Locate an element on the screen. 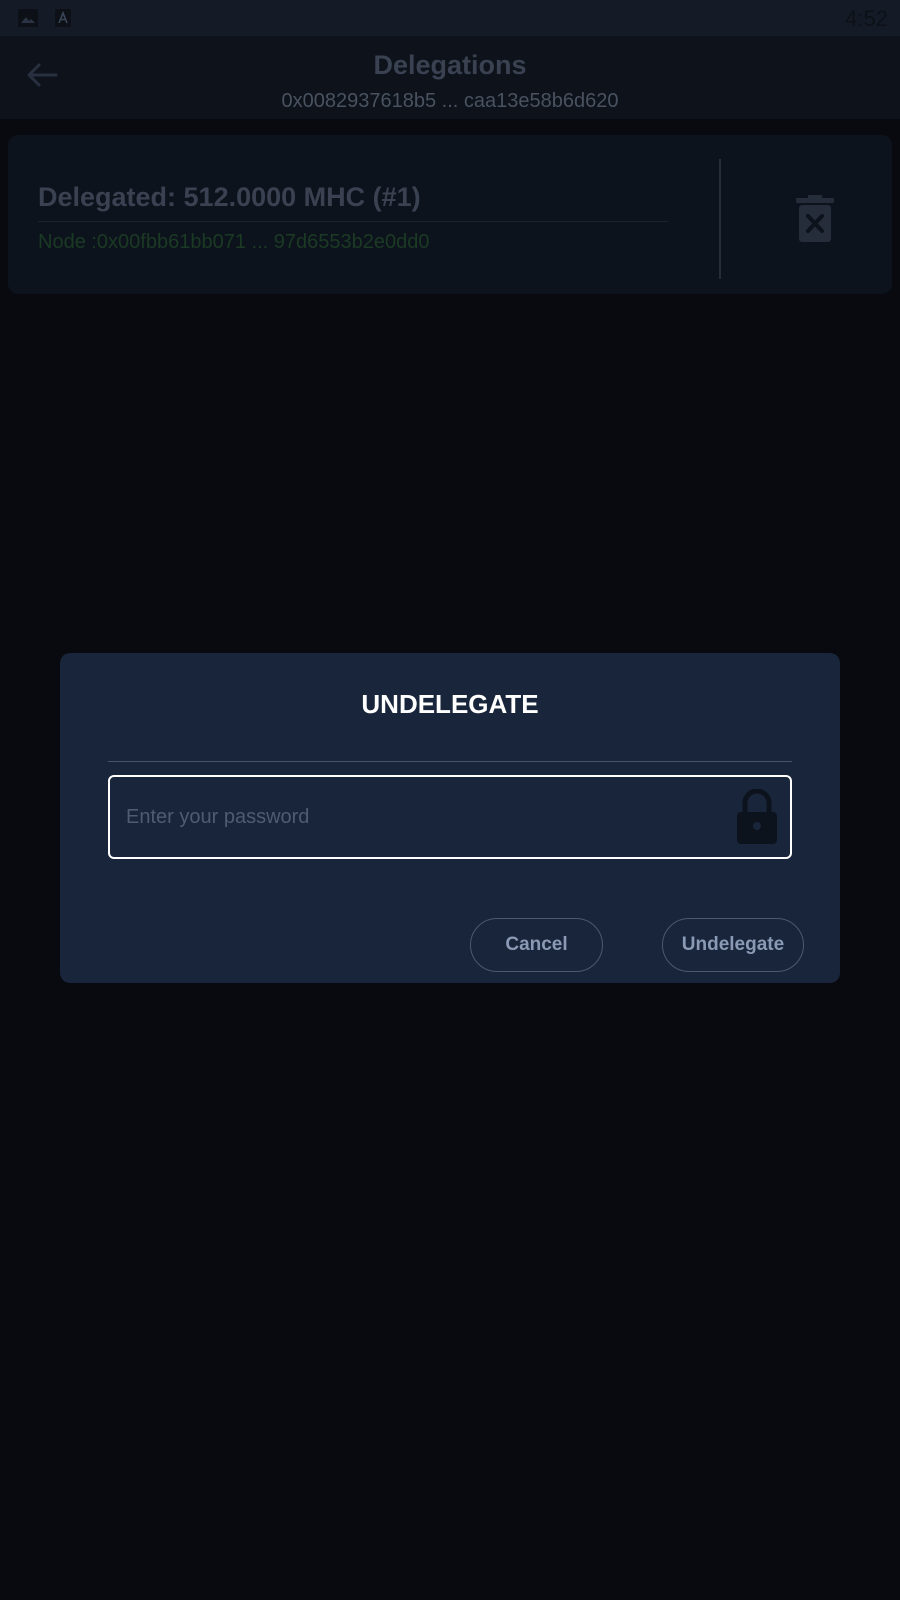 This screenshot has width=900, height=1600. status-bar: 4:52 is located at coordinates (450, 18).